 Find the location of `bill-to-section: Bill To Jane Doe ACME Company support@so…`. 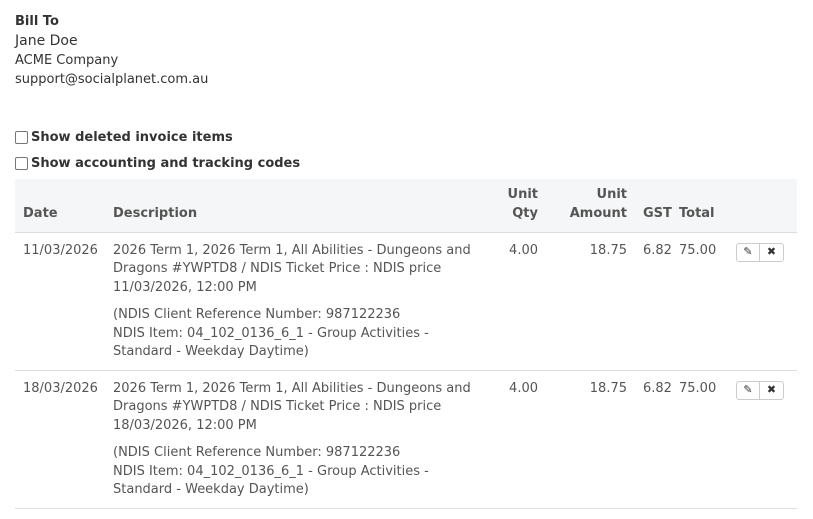

bill-to-section: Bill To Jane Doe ACME Company support@so… is located at coordinates (111, 51).